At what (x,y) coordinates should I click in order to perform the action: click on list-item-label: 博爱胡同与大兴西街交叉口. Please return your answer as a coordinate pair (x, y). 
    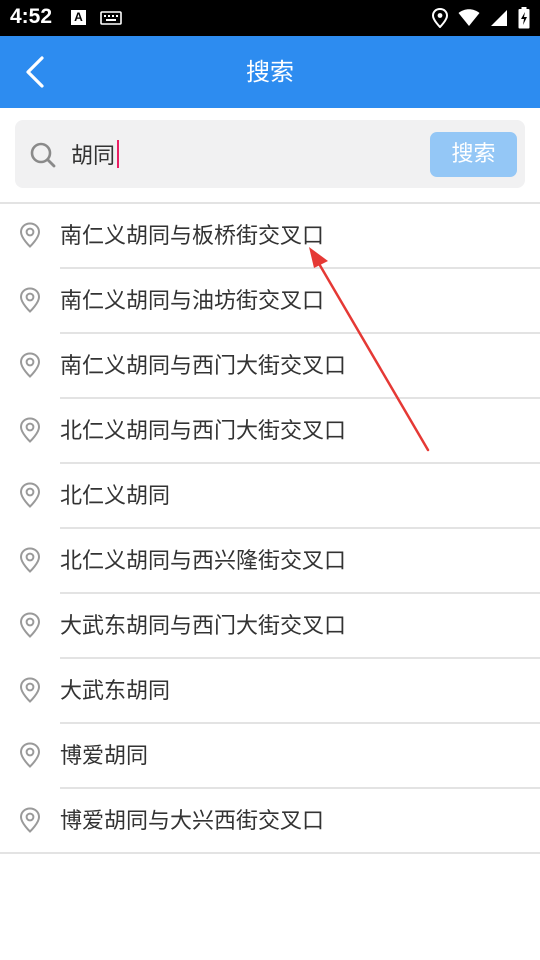
    Looking at the image, I should click on (192, 821).